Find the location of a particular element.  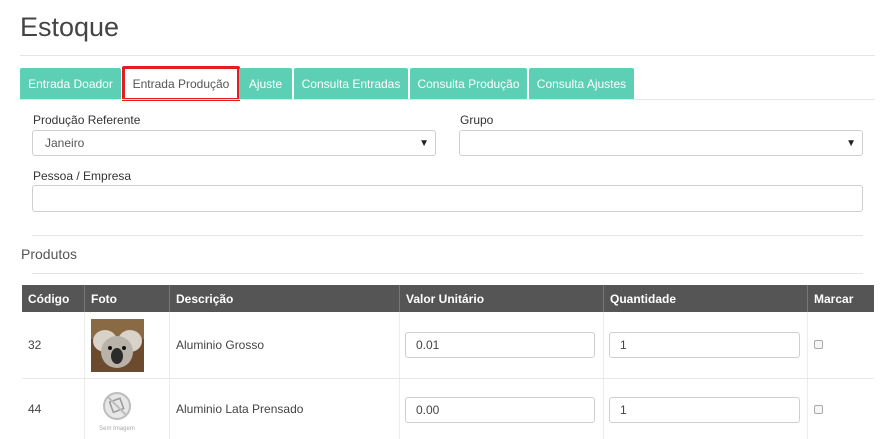

col-valor-unitario: Valor Unitário is located at coordinates (445, 298).